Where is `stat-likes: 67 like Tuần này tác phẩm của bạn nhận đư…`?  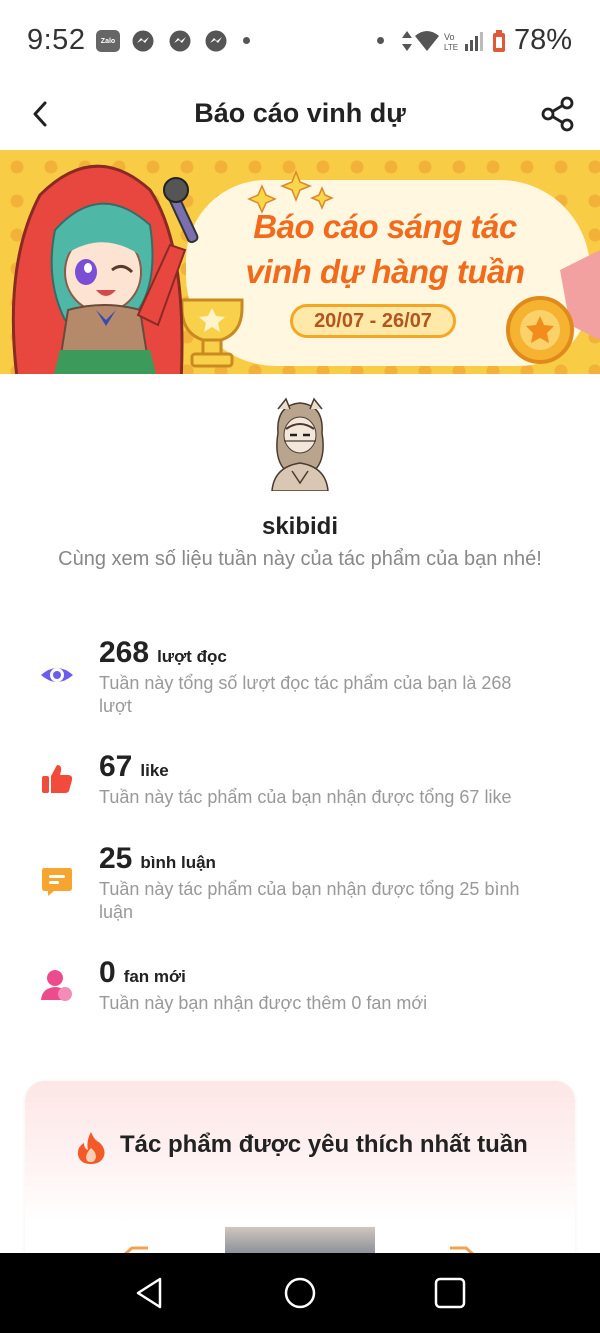
stat-likes: 67 like Tuần này tác phẩm của bạn nhận đư… is located at coordinates (300, 780).